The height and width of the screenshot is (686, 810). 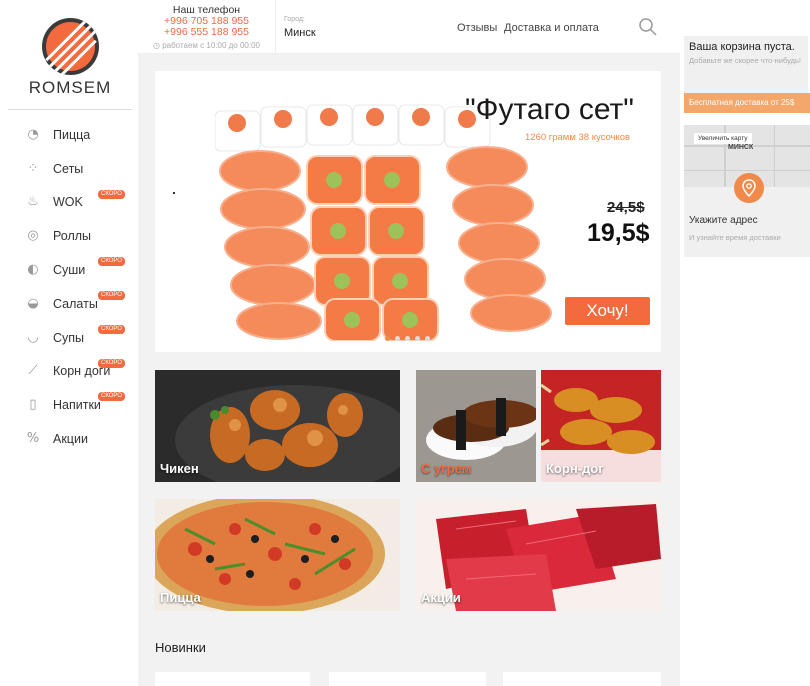 What do you see at coordinates (441, 597) in the screenshot?
I see `tile-label: Акции` at bounding box center [441, 597].